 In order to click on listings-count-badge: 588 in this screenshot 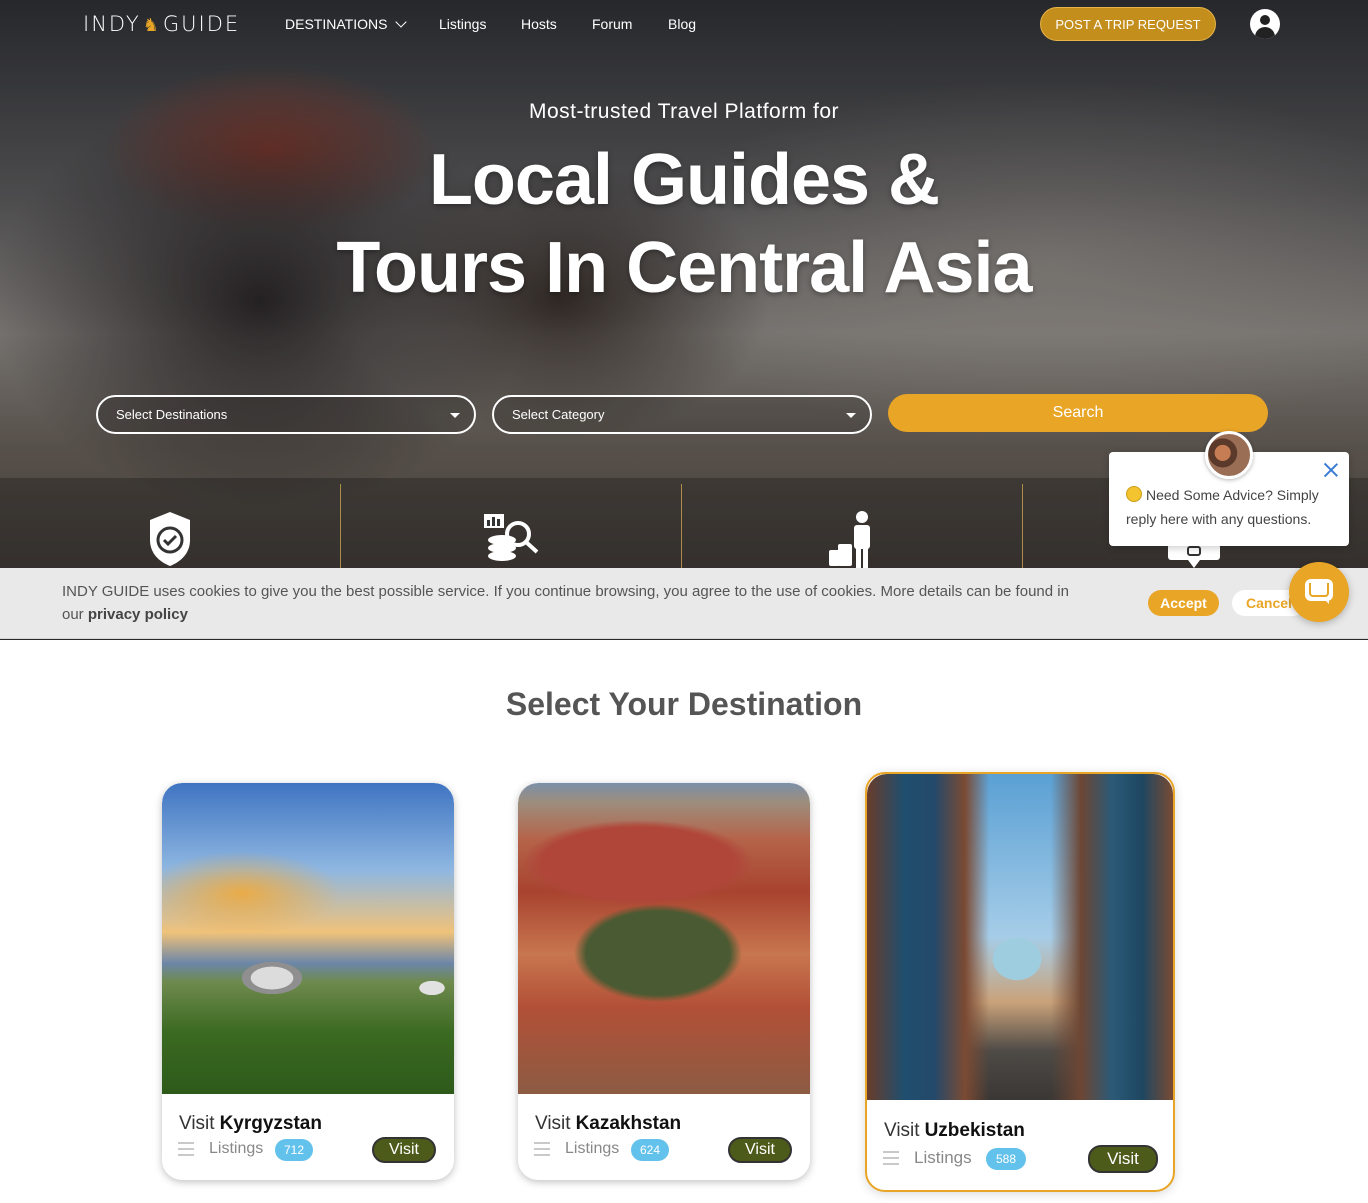, I will do `click(1006, 1159)`.